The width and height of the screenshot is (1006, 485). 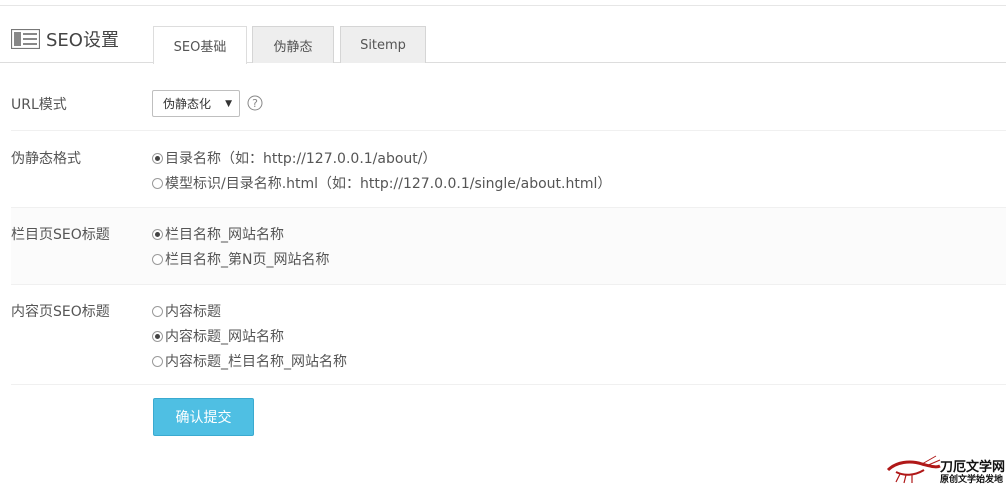 What do you see at coordinates (60, 312) in the screenshot?
I see `content-seo-title-label: 内容页SEO标题` at bounding box center [60, 312].